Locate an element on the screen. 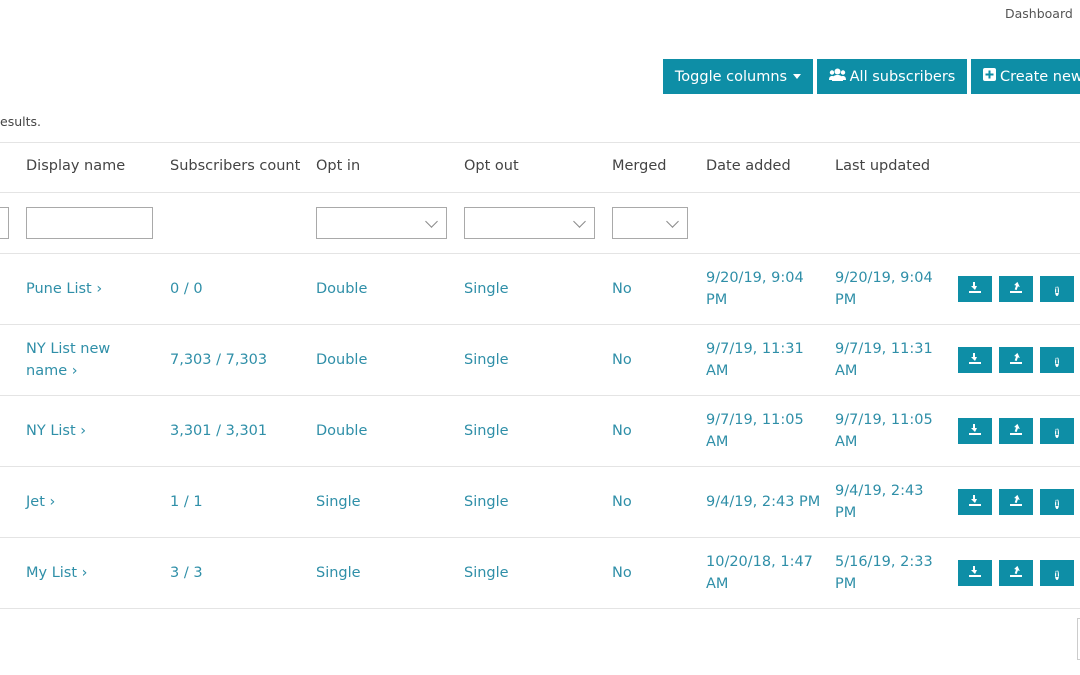 Image resolution: width=1080 pixels, height=675 pixels. breadcrumb-dashboard: Dashboard is located at coordinates (1039, 13).